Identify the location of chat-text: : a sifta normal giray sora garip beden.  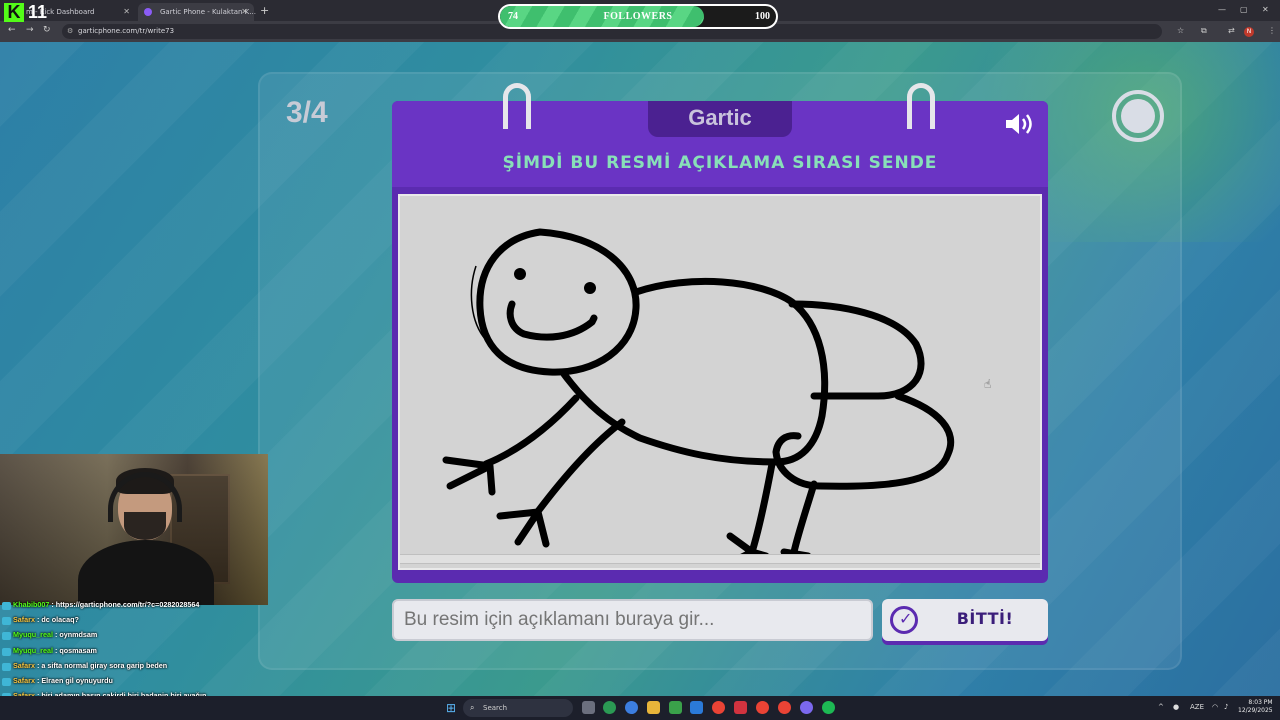
(102, 665).